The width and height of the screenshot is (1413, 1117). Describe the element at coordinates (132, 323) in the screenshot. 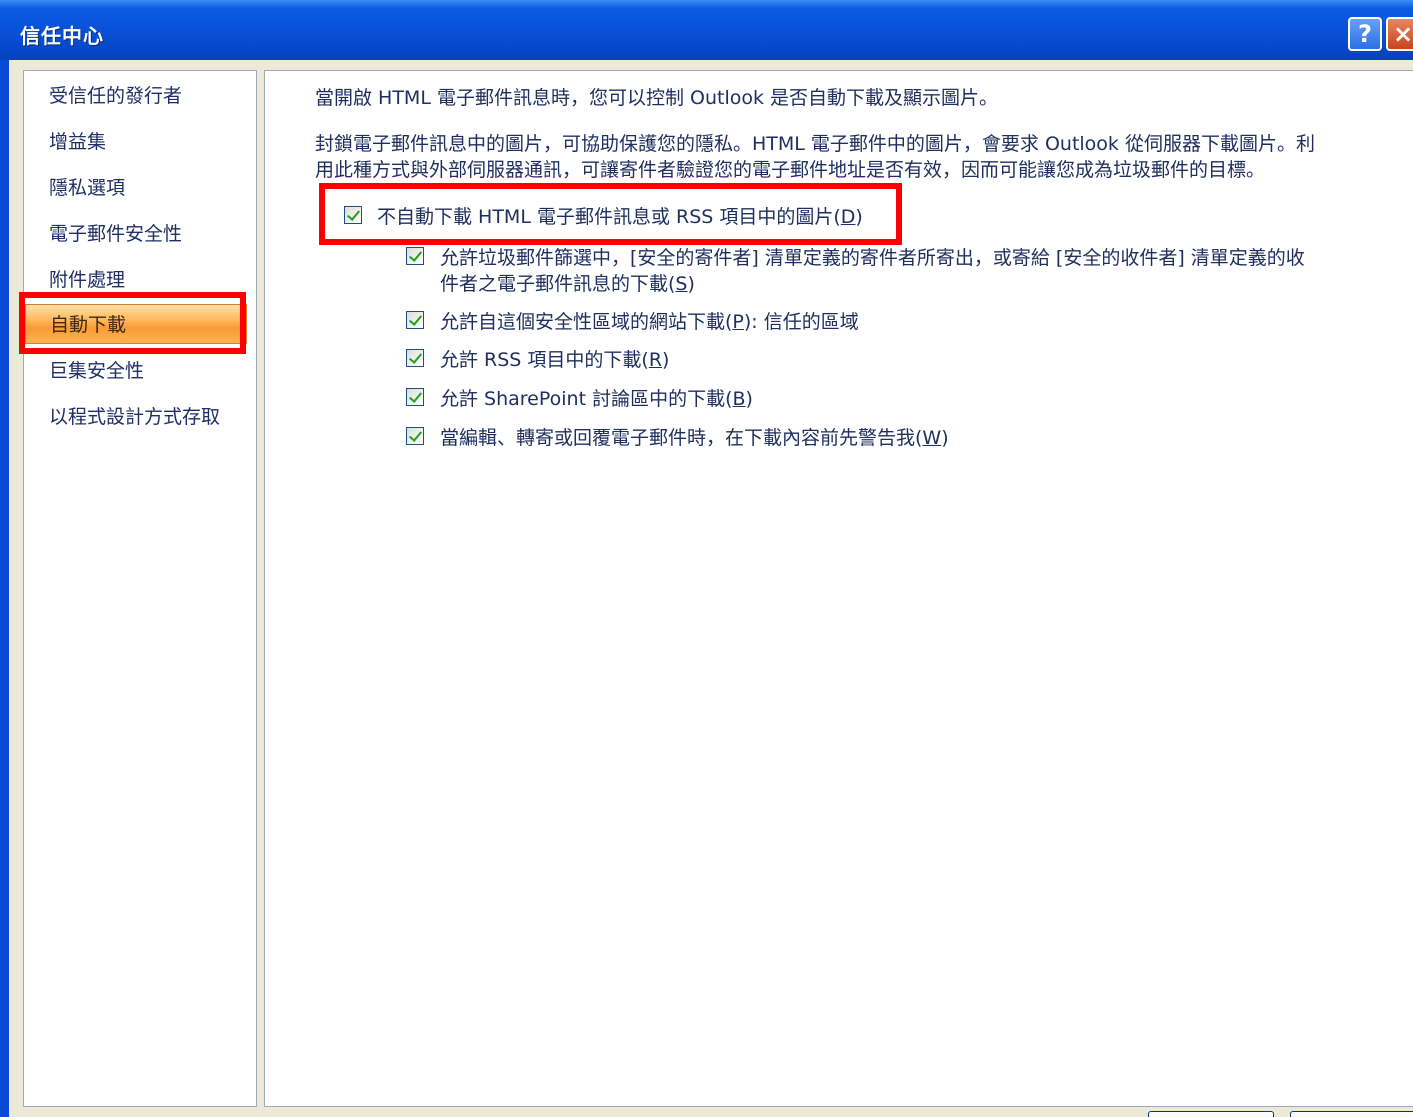

I see `nav-highlight-box` at that location.